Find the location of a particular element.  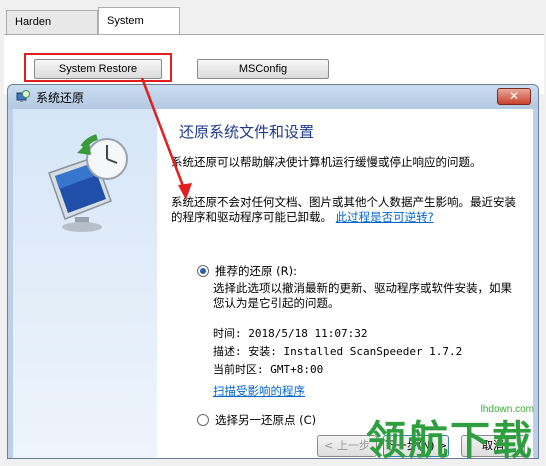

scan-affected-programs-link: 扫描受影响的程序 is located at coordinates (259, 391).